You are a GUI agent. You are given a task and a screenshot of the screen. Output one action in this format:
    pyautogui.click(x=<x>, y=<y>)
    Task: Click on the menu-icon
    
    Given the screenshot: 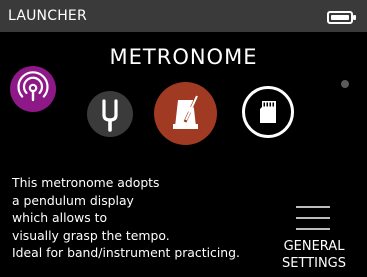 What is the action you would take?
    pyautogui.click(x=313, y=219)
    